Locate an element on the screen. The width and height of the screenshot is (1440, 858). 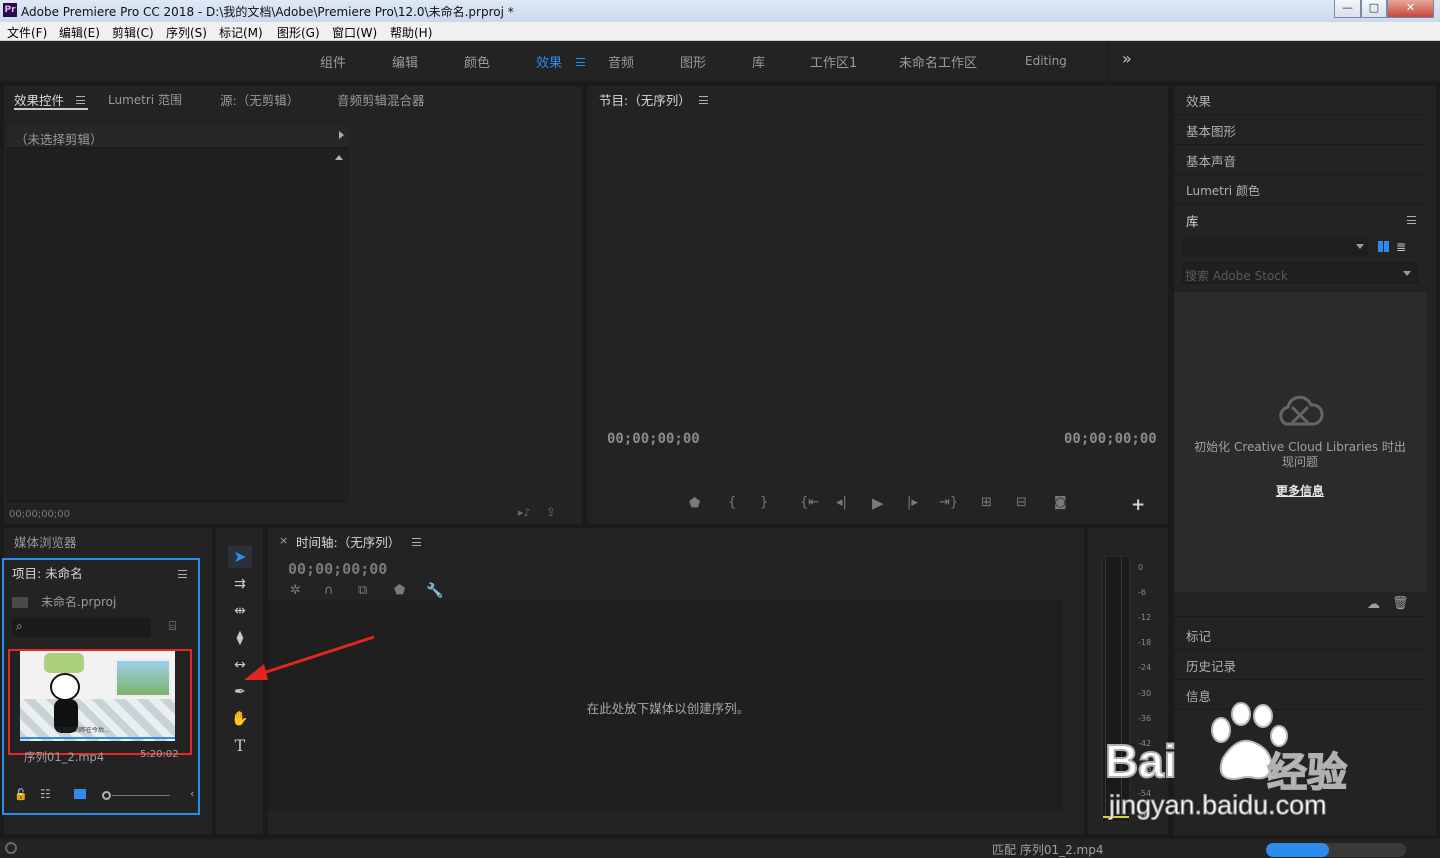
workspace-editing: 编辑 is located at coordinates (405, 61).